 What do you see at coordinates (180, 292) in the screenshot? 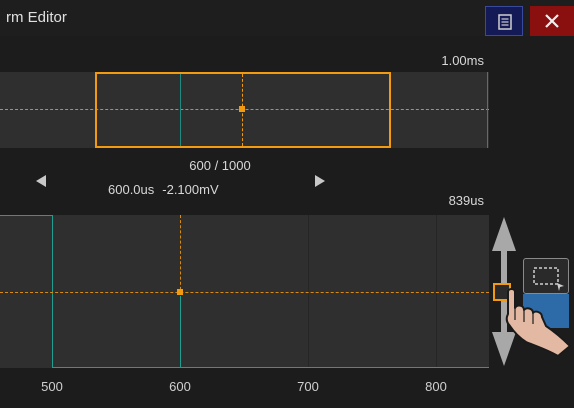
I see `cursor-point` at bounding box center [180, 292].